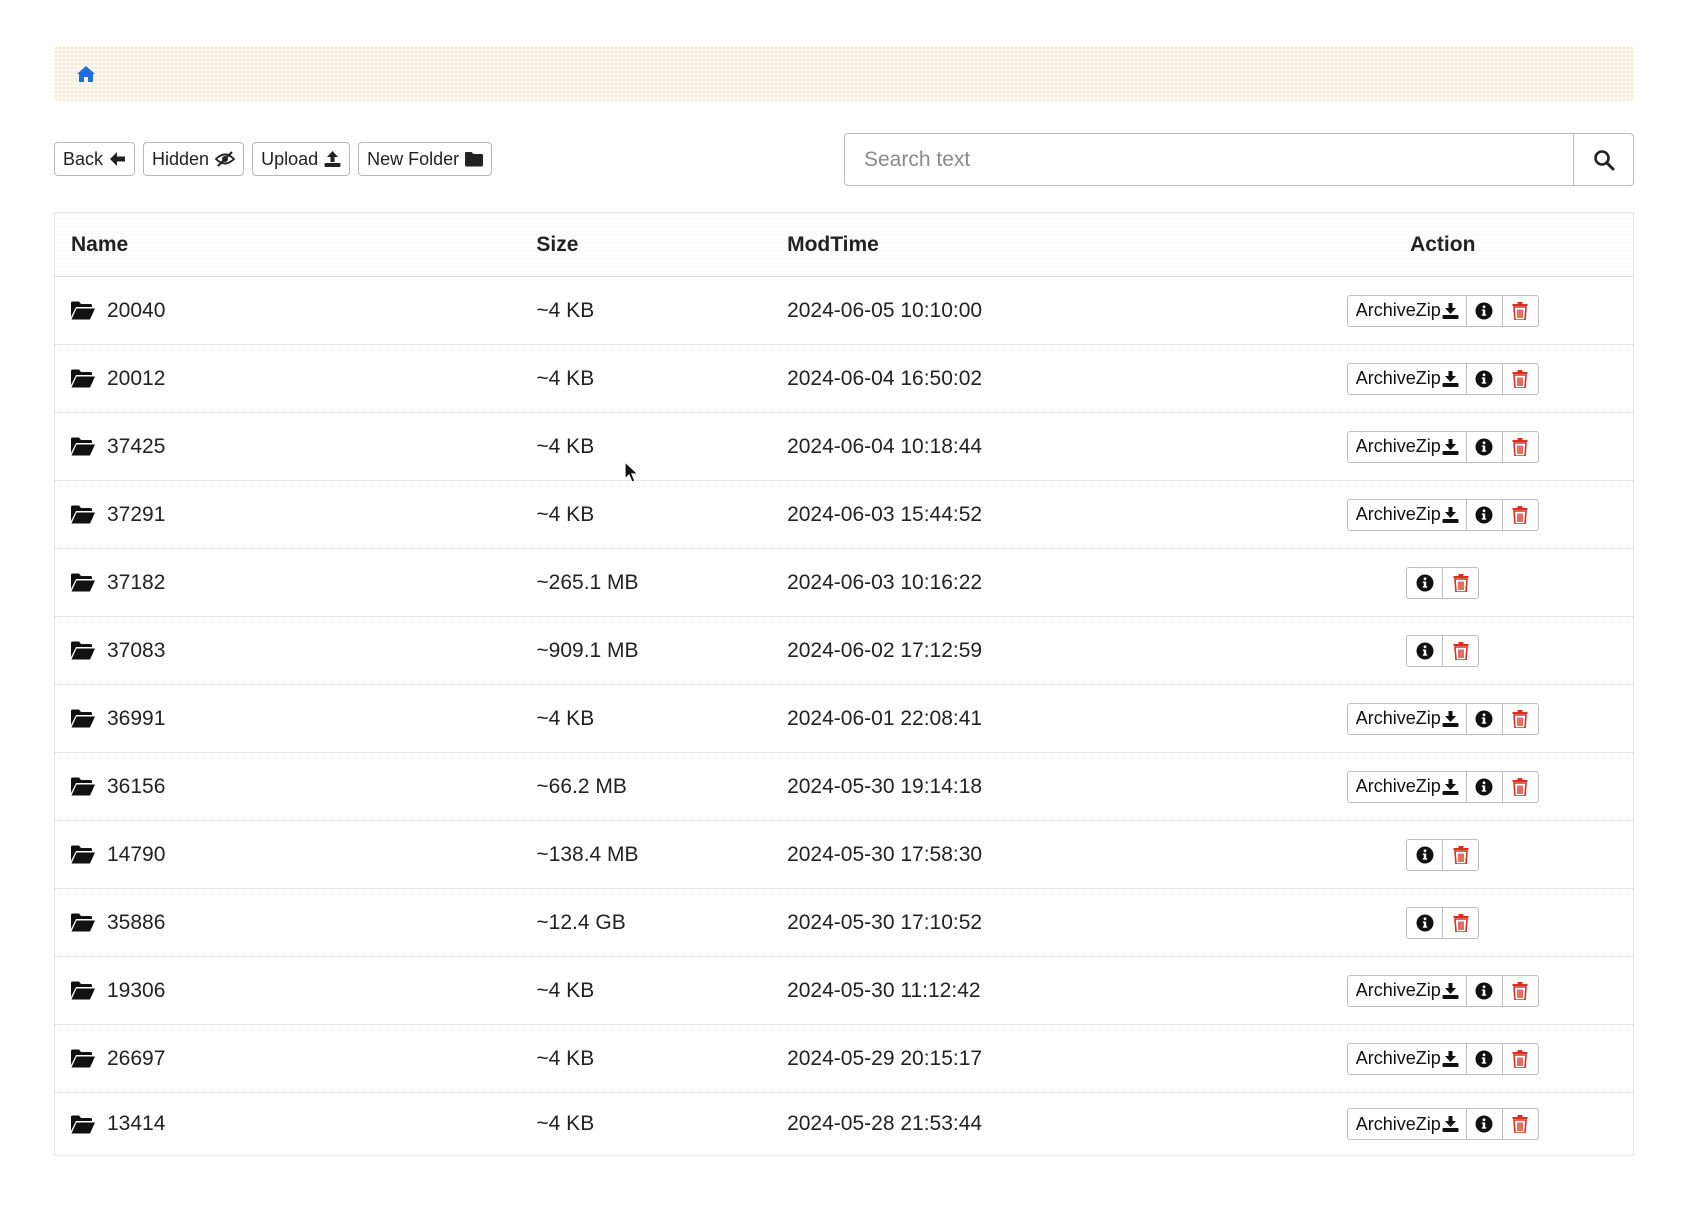 The width and height of the screenshot is (1708, 1214). Describe the element at coordinates (295, 923) in the screenshot. I see `name-cell: 35886` at that location.